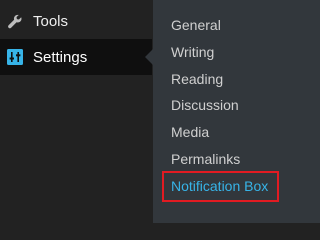  What do you see at coordinates (60, 57) in the screenshot?
I see `sidebar-item-label: Settings` at bounding box center [60, 57].